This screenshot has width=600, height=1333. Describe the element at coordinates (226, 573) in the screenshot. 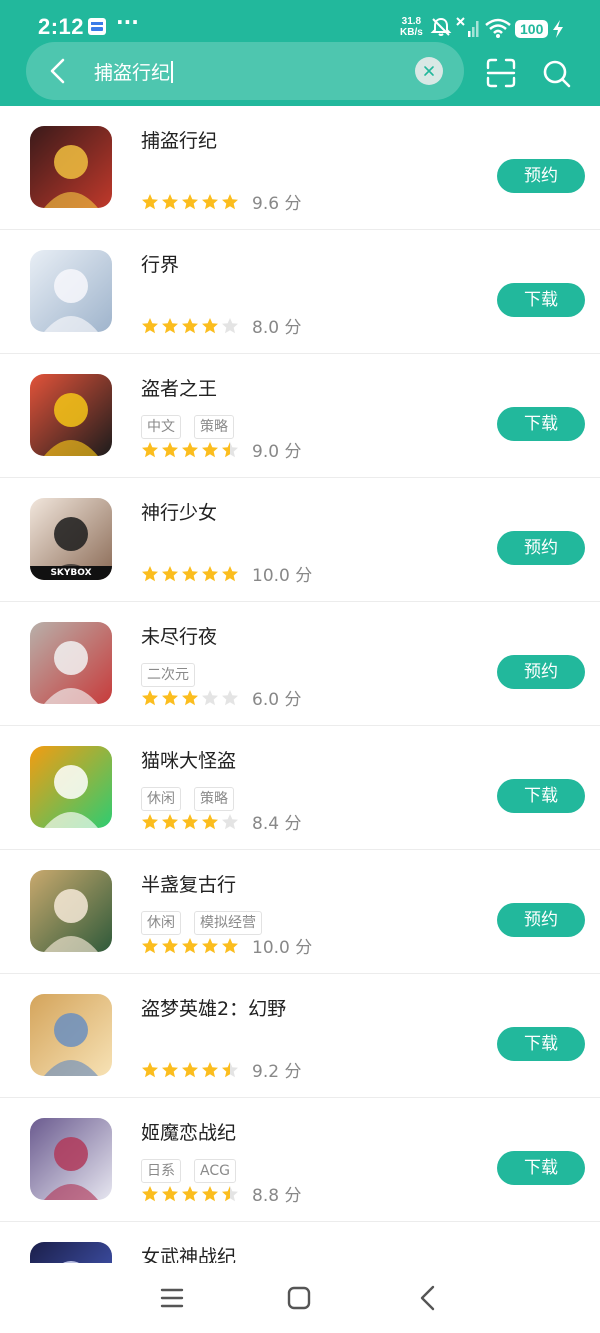

I see `app-rating: 10.0 分` at that location.